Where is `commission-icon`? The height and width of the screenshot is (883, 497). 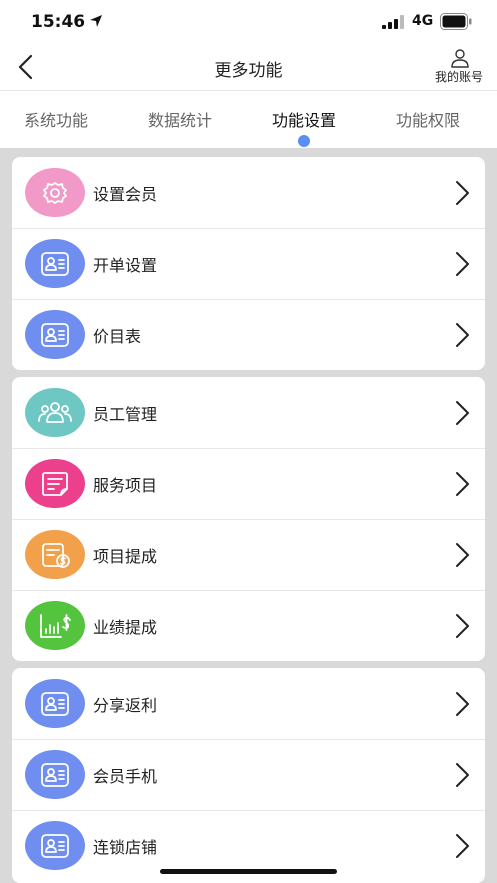 commission-icon is located at coordinates (55, 554).